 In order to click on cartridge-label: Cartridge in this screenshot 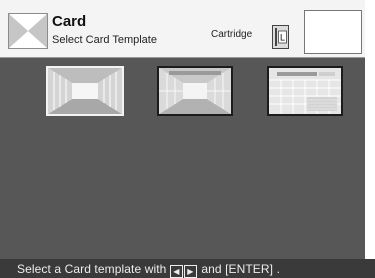, I will do `click(232, 34)`.